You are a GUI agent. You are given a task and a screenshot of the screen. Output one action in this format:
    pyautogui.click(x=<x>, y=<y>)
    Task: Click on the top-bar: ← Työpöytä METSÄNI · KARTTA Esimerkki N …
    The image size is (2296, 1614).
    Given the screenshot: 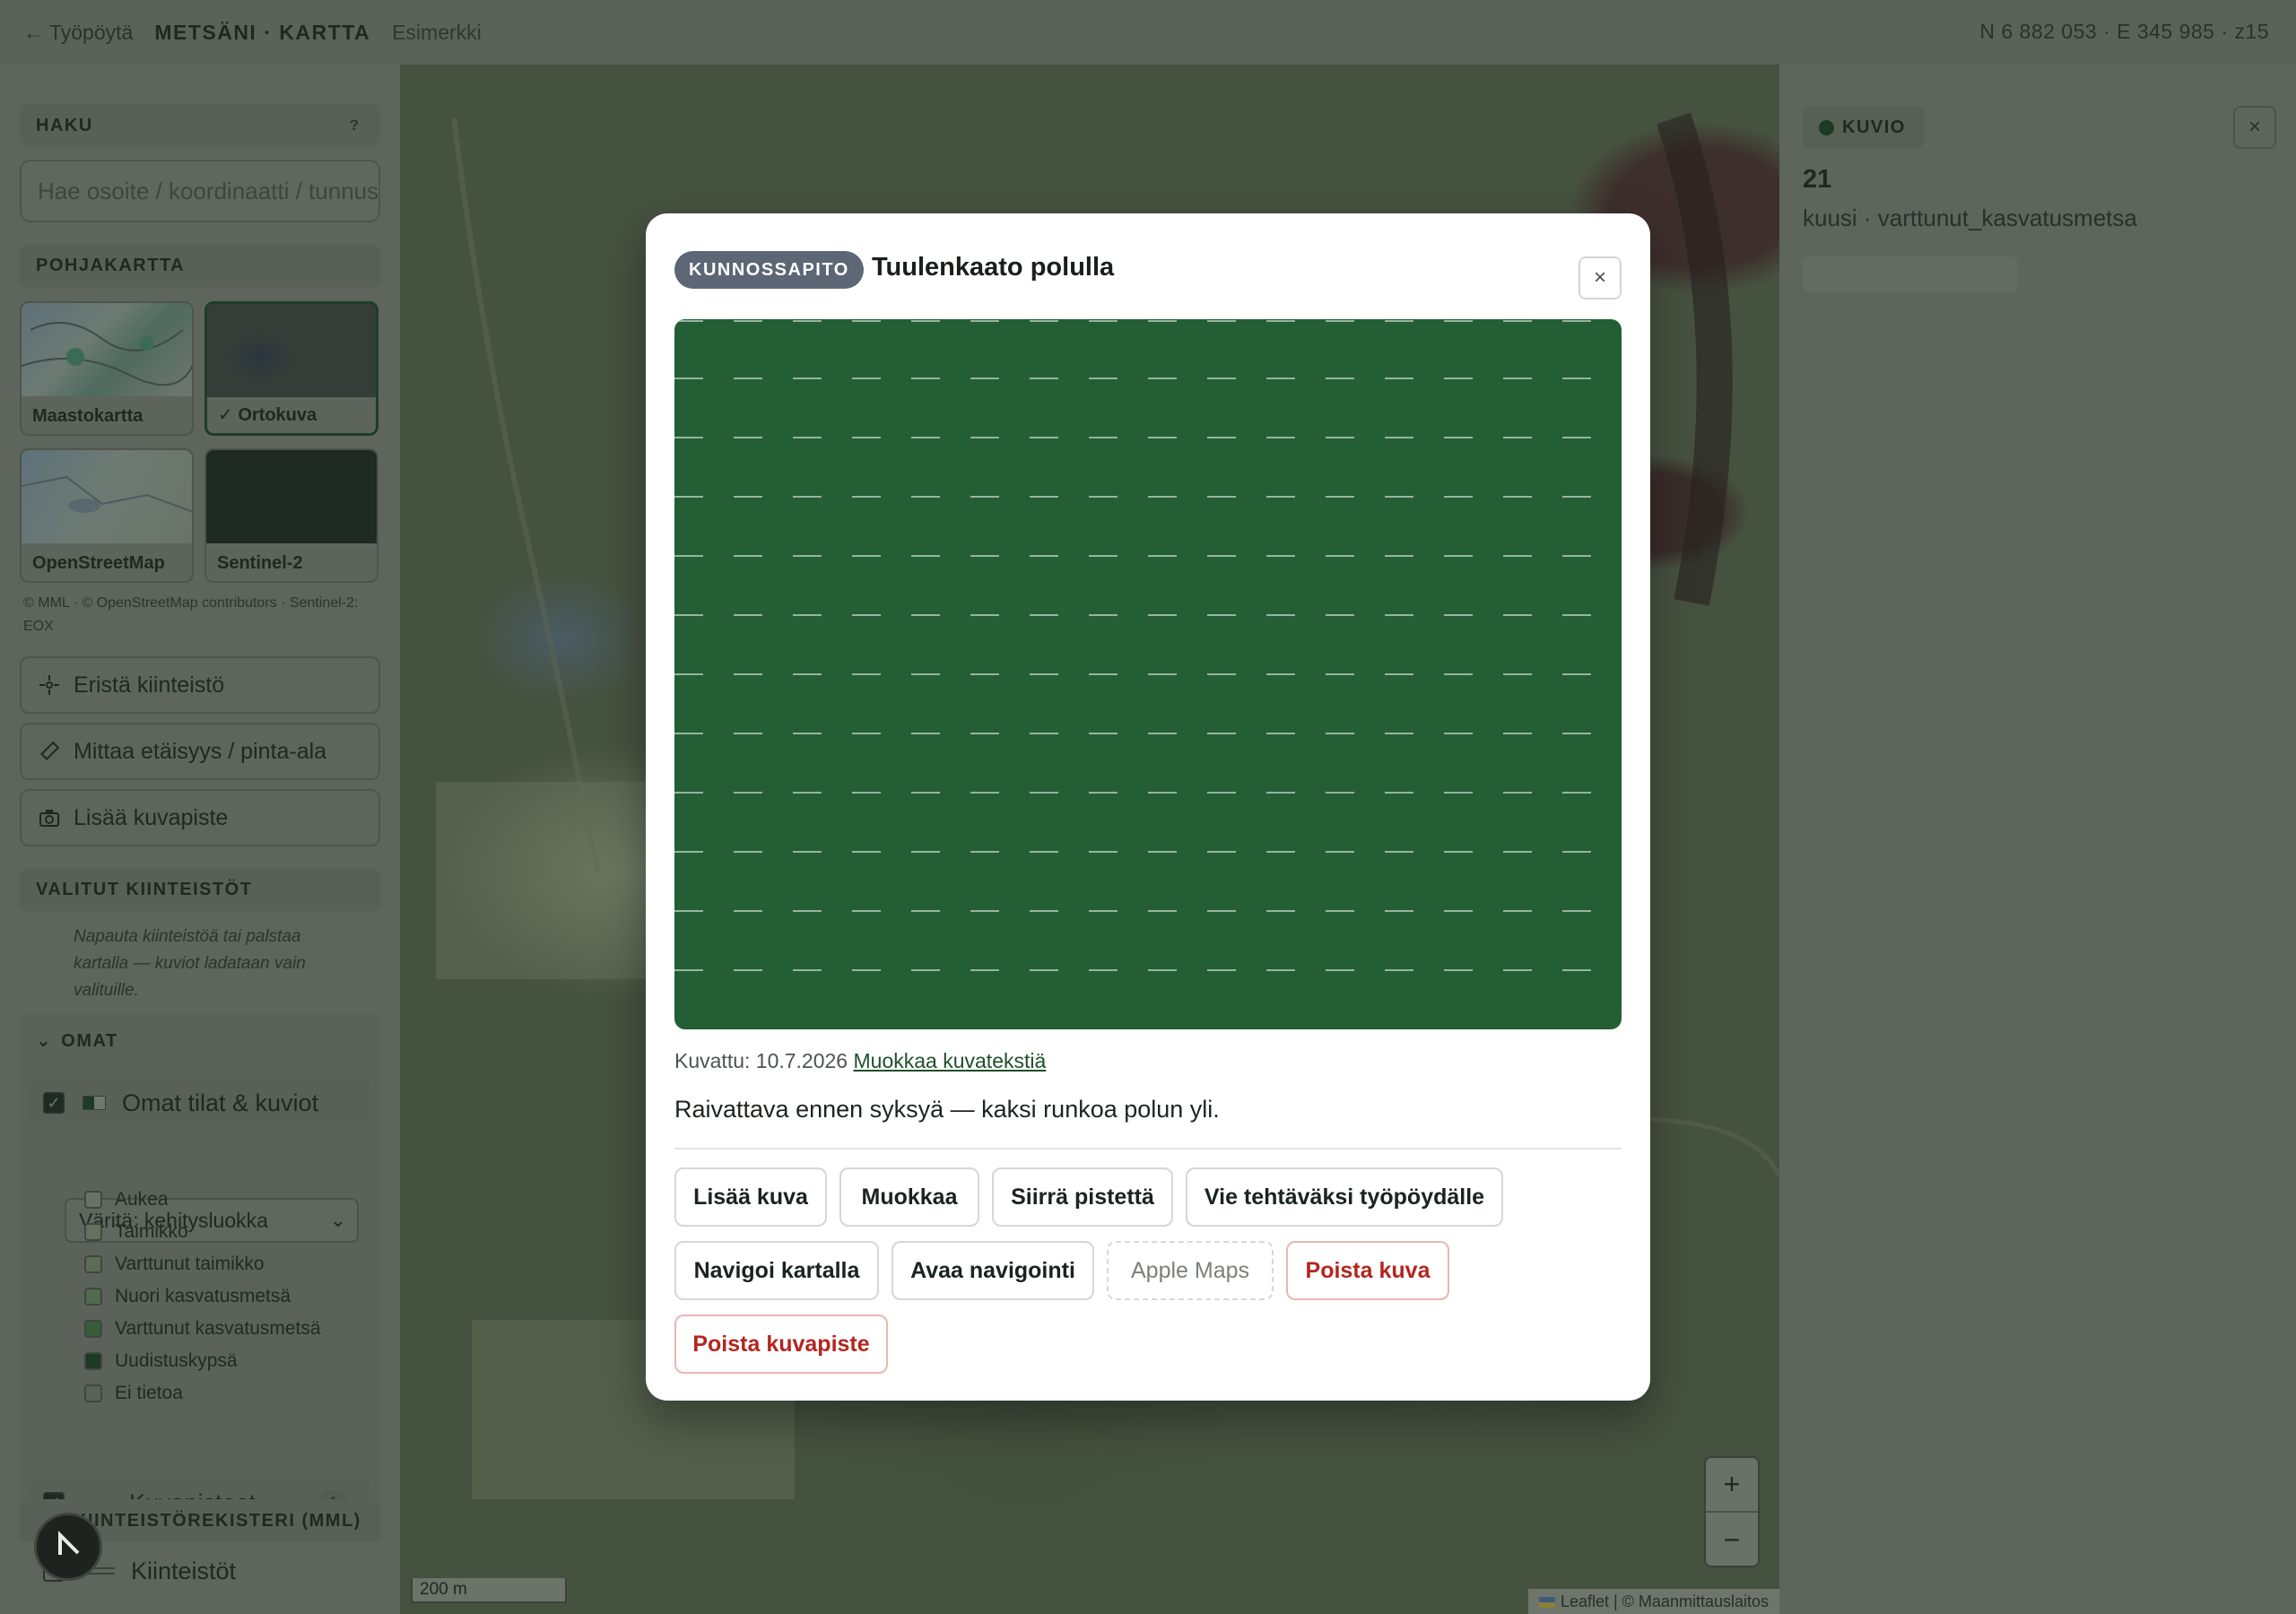 What is the action you would take?
    pyautogui.click(x=1148, y=32)
    